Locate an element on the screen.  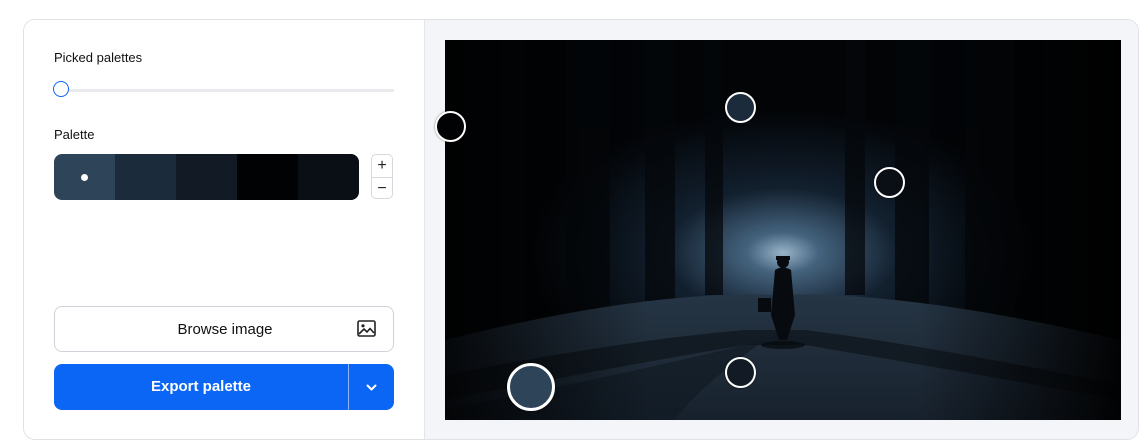
color-picker-handle-active is located at coordinates (531, 387).